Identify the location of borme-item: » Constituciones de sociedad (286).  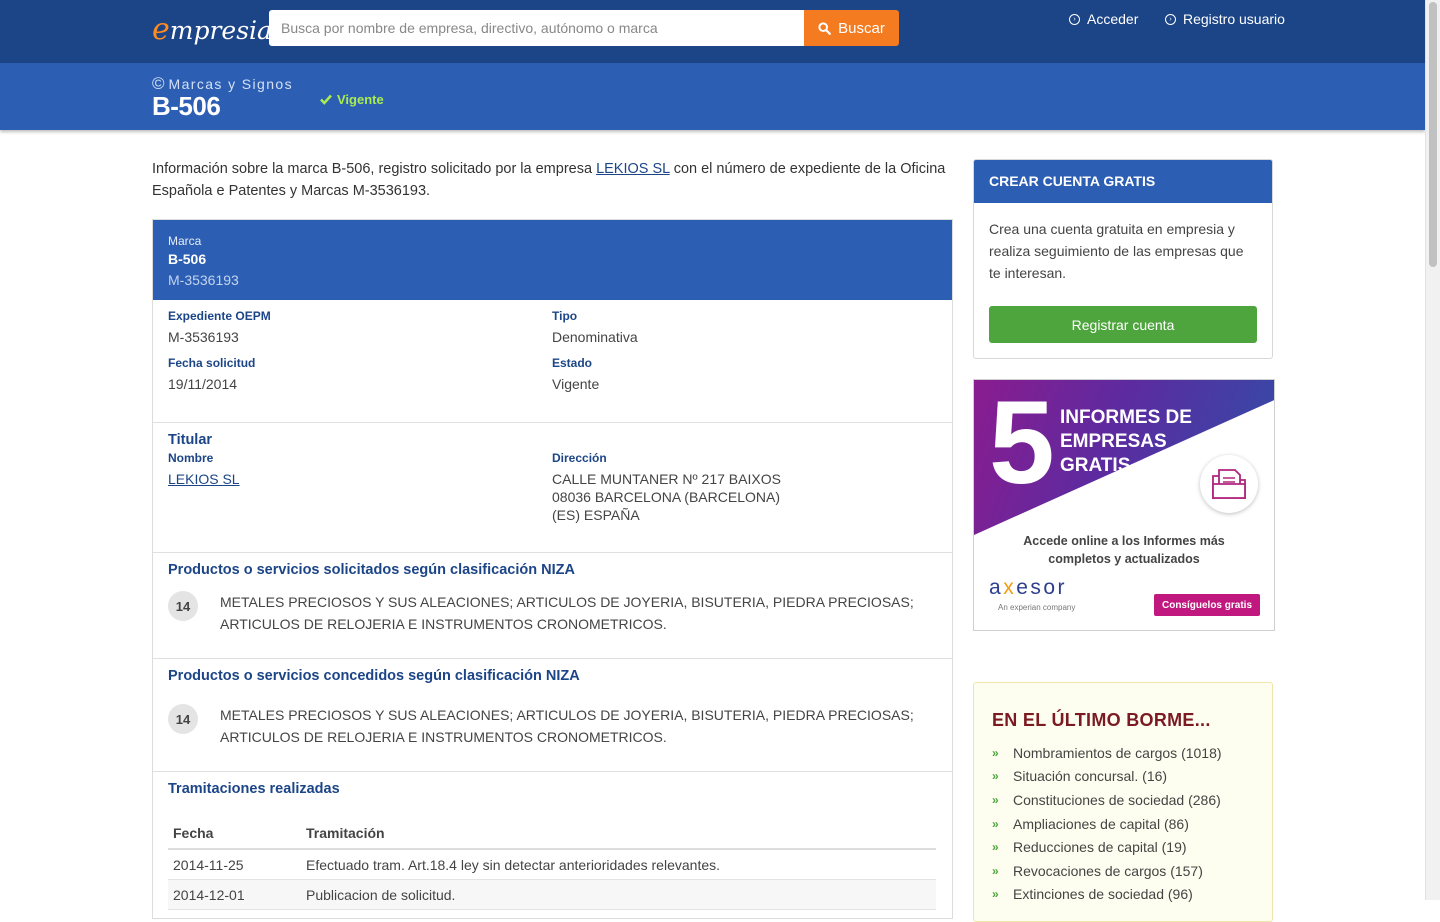
(1107, 800).